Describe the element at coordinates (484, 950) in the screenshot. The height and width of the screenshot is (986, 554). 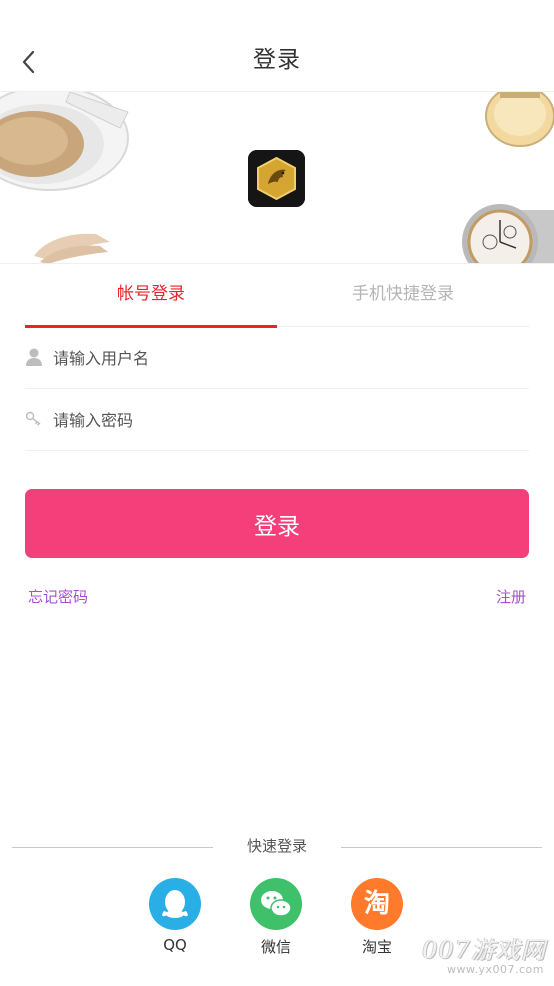
I see `watermark-main: 007游戏网` at that location.